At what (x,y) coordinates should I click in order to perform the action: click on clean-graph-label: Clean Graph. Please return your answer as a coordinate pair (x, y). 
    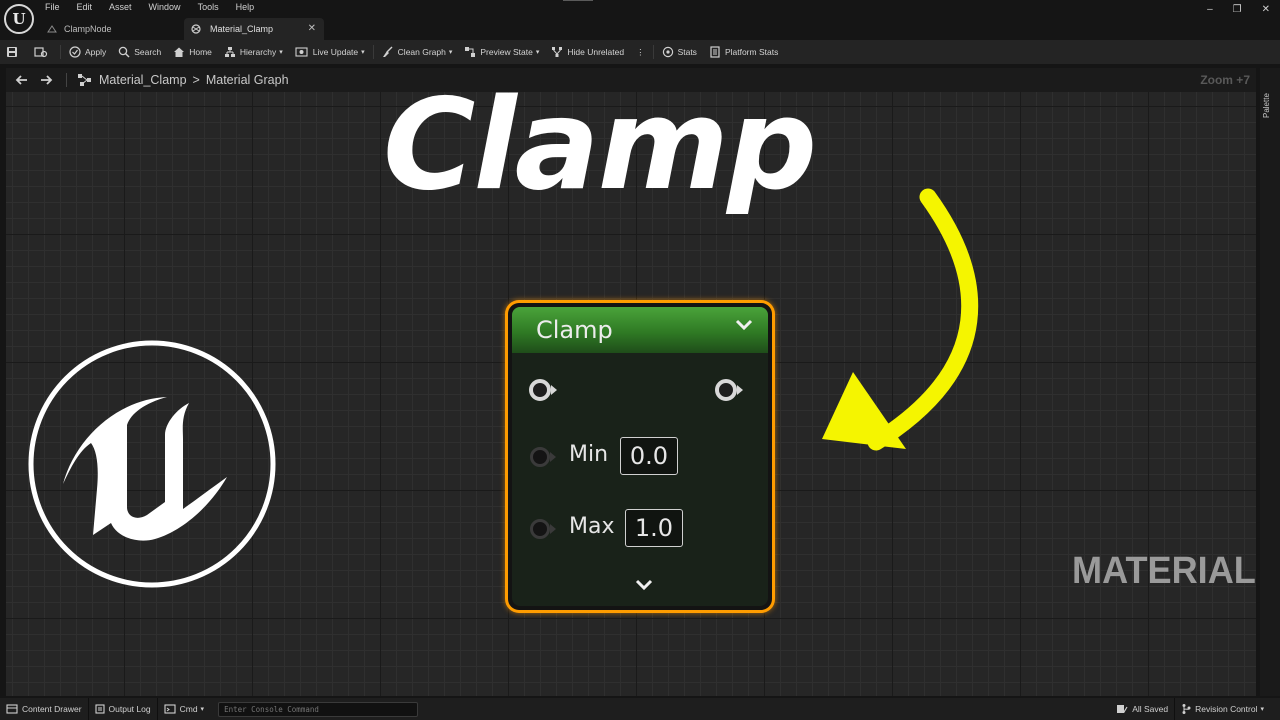
    Looking at the image, I should click on (421, 52).